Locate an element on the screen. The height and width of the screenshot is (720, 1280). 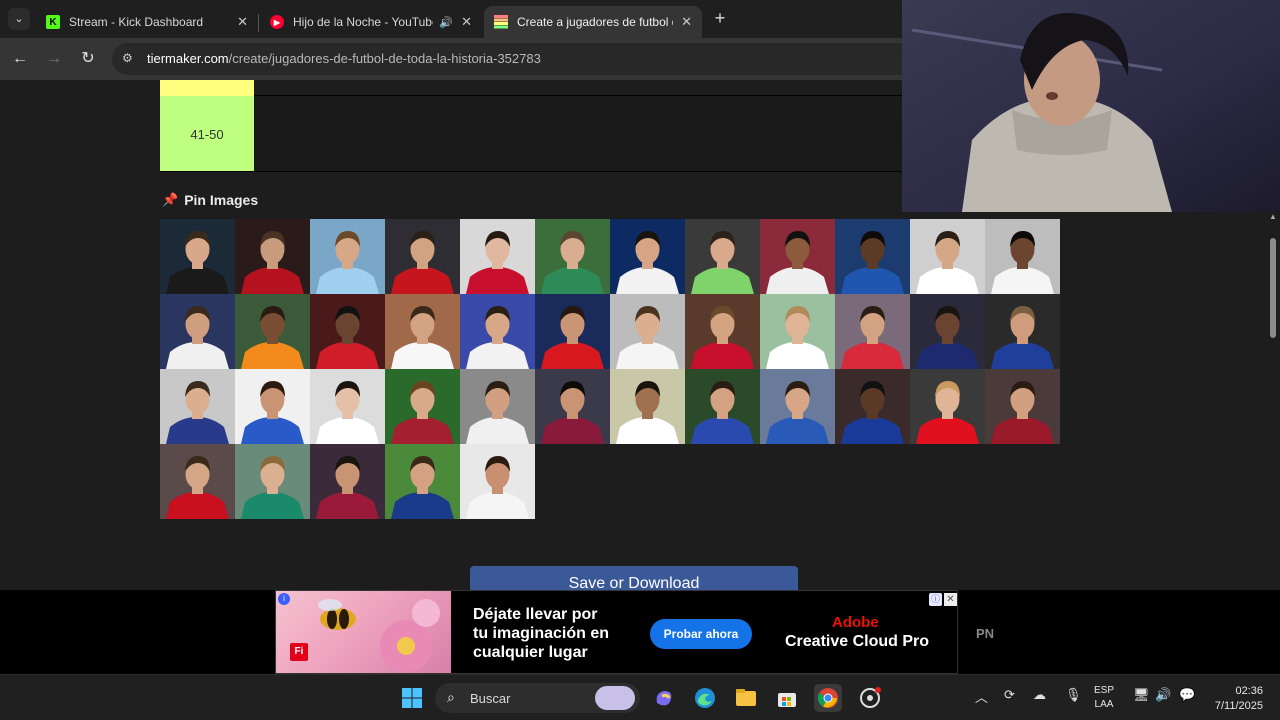
reload-button: ↻ is located at coordinates (88, 59).